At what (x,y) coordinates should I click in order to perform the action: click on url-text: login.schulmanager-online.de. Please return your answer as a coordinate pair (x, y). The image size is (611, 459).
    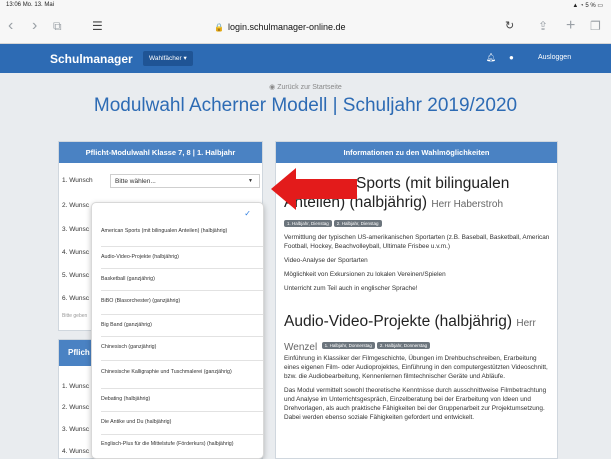
    Looking at the image, I should click on (286, 27).